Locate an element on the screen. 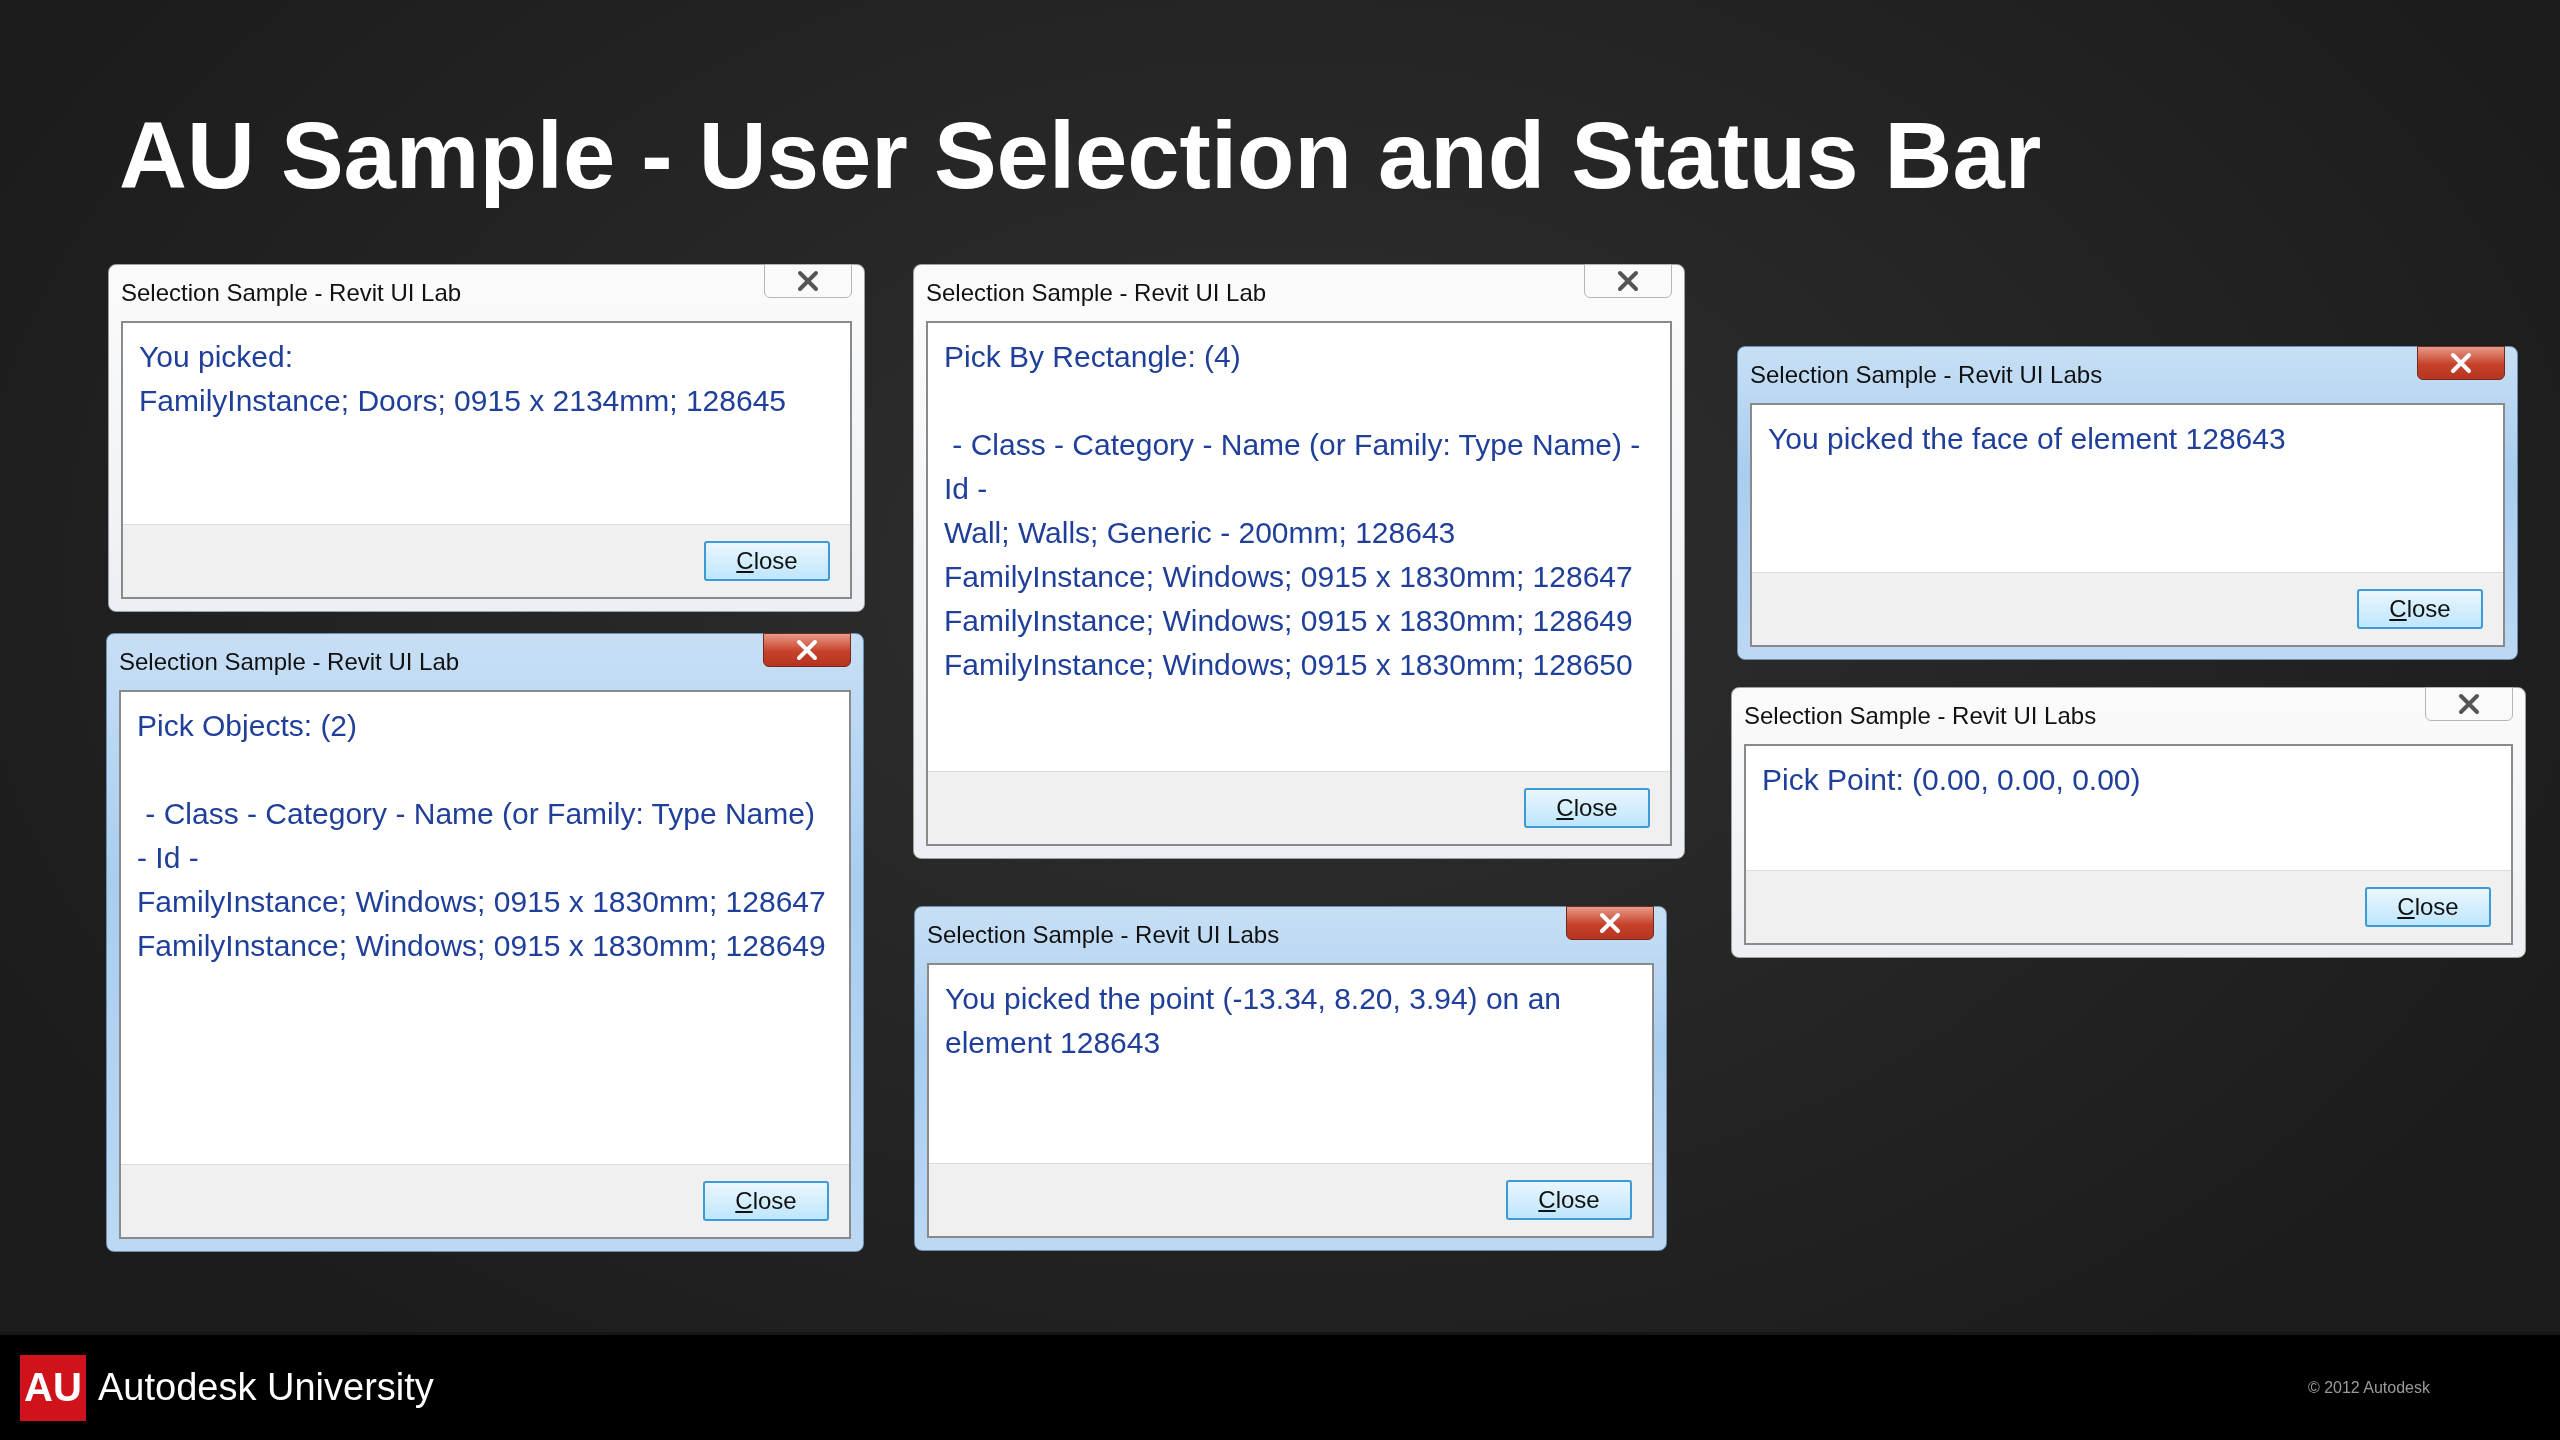  message-text: Pick By Rectangle: (4) is located at coordinates (1093, 357).